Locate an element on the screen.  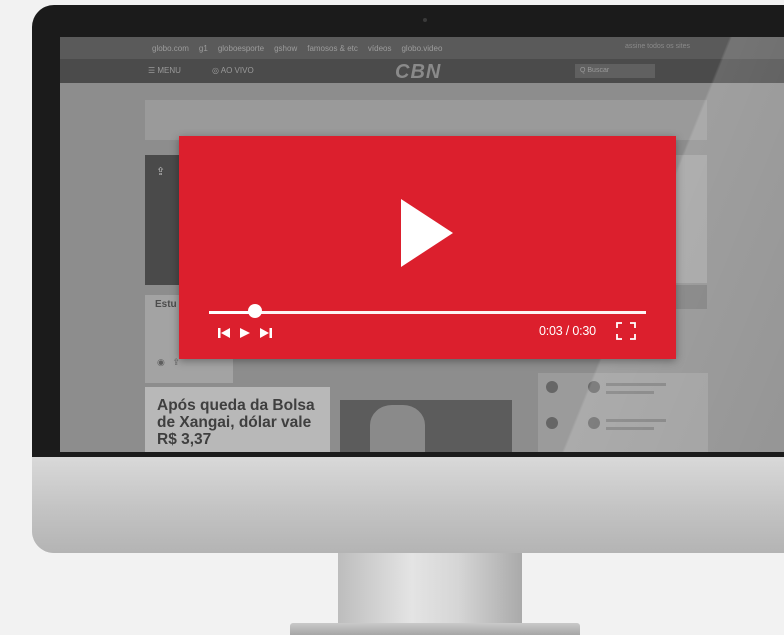
topbar-link: g1 is located at coordinates (203, 48).